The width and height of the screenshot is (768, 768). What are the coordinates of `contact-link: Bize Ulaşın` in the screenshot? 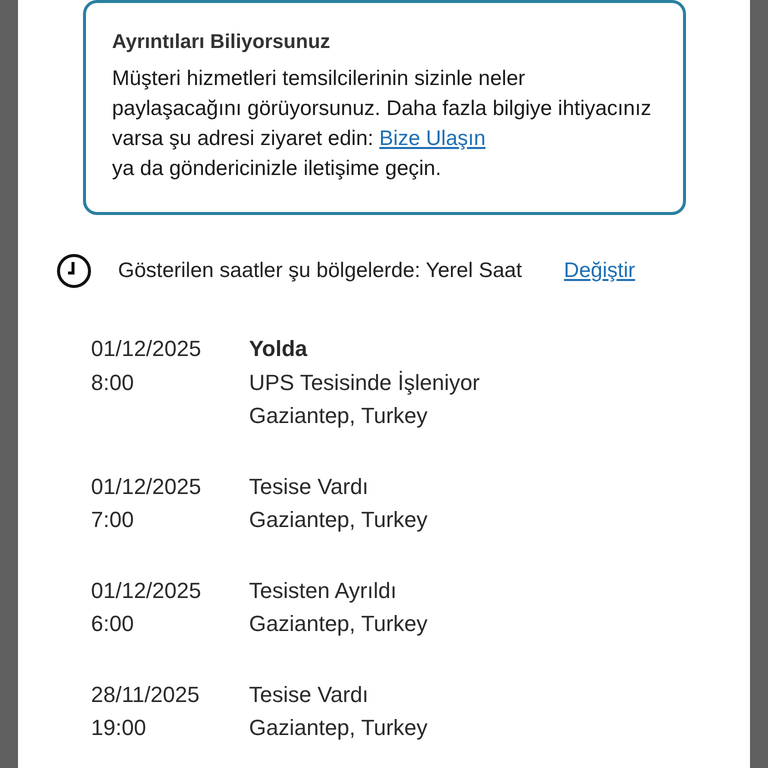 It's located at (432, 138).